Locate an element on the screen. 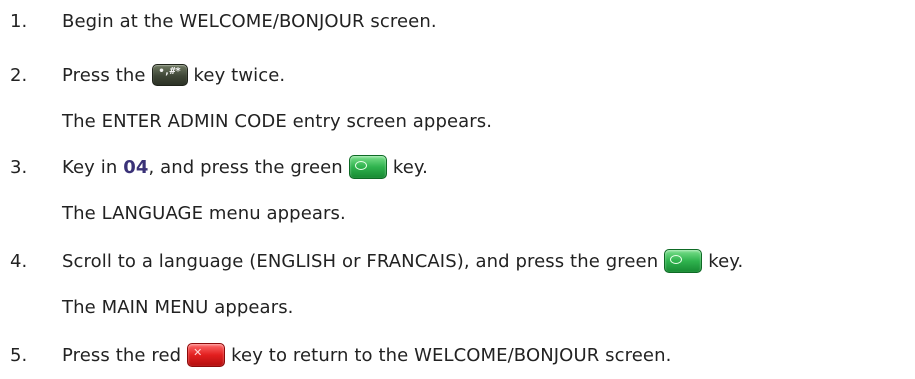 This screenshot has height=379, width=915. step-text-before: Key in is located at coordinates (90, 167).